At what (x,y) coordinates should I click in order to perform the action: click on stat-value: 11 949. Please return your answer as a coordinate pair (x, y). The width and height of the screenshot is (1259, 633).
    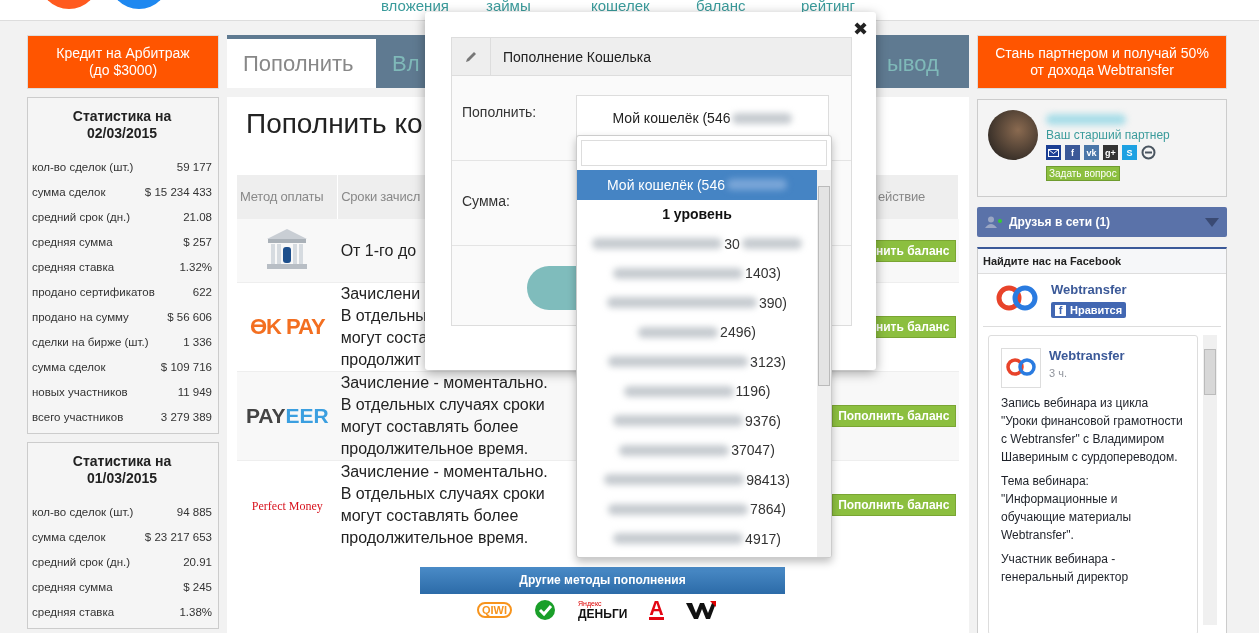
    Looking at the image, I should click on (194, 391).